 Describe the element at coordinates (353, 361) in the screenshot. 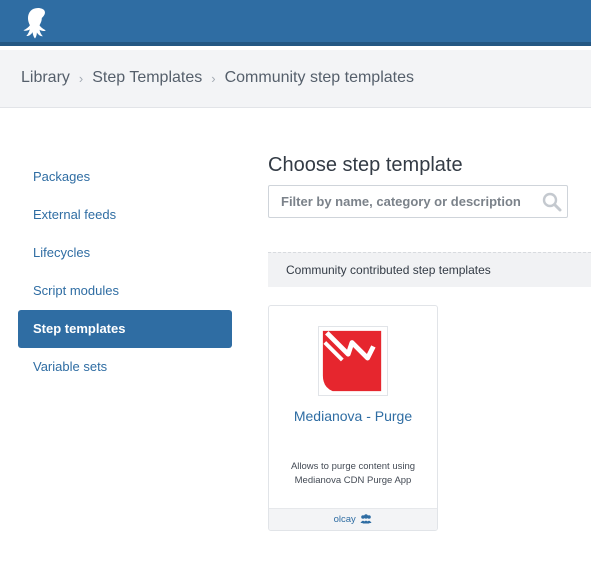

I see `medianova-logo-icon` at that location.